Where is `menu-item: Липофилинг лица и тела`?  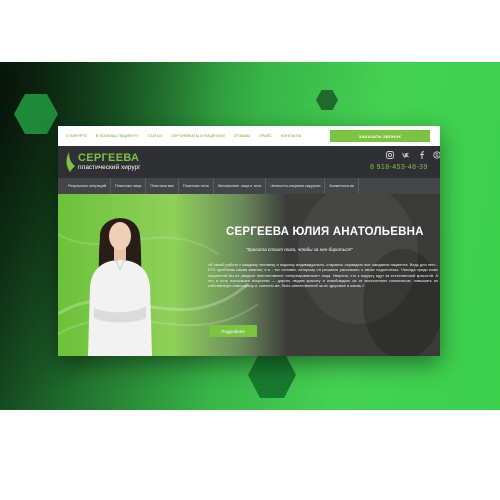 menu-item: Липофилинг лица и тела is located at coordinates (240, 186).